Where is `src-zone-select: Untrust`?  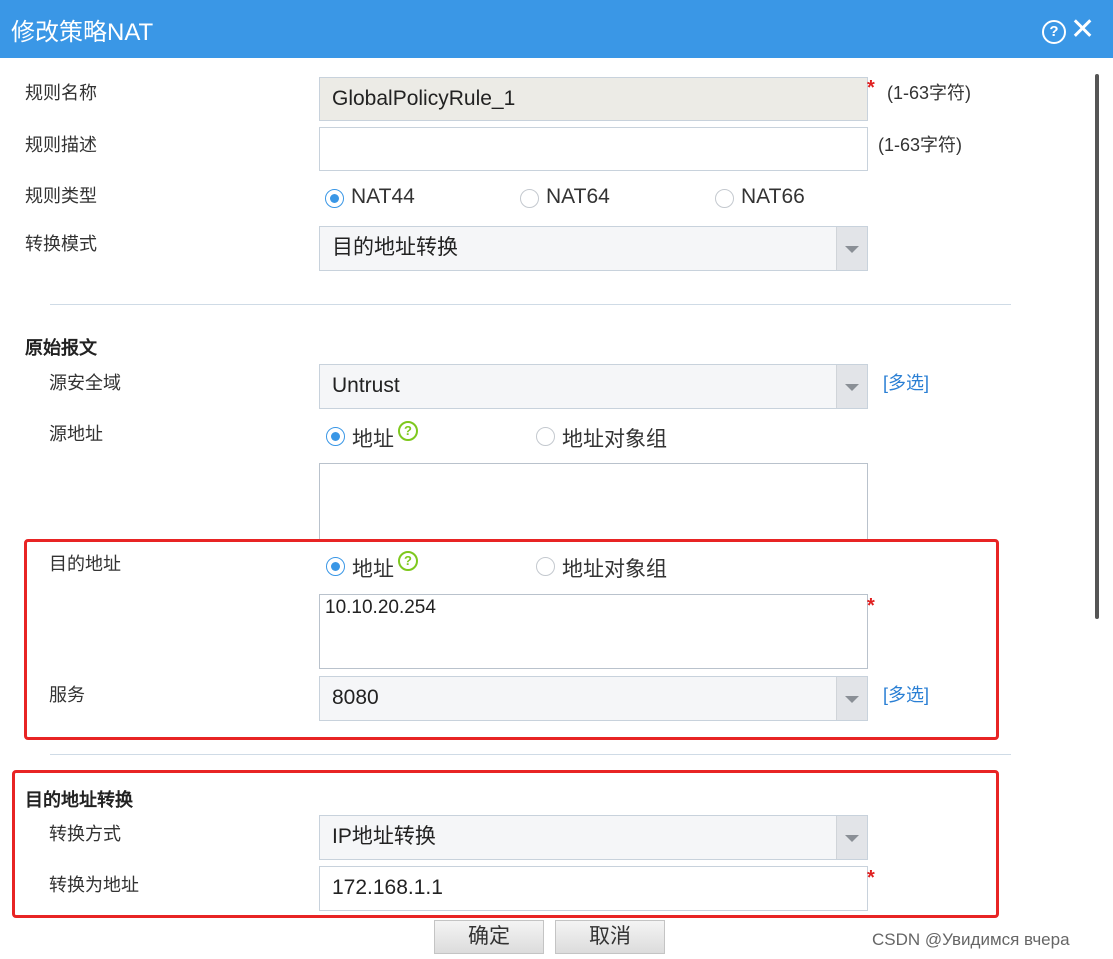
src-zone-select: Untrust is located at coordinates (593, 386).